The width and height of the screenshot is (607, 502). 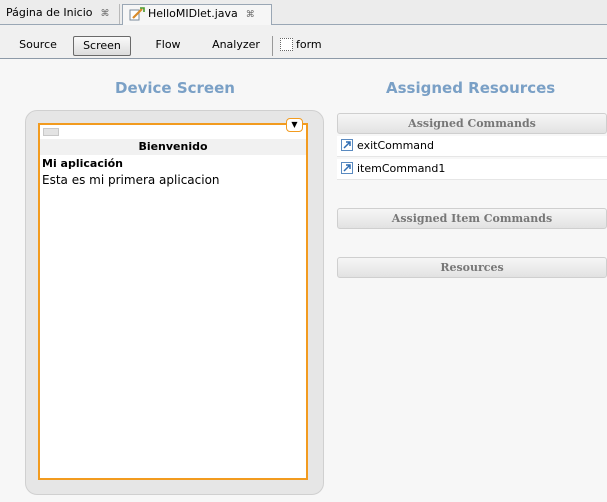 I want to click on toolbar-separator, so click(x=272, y=46).